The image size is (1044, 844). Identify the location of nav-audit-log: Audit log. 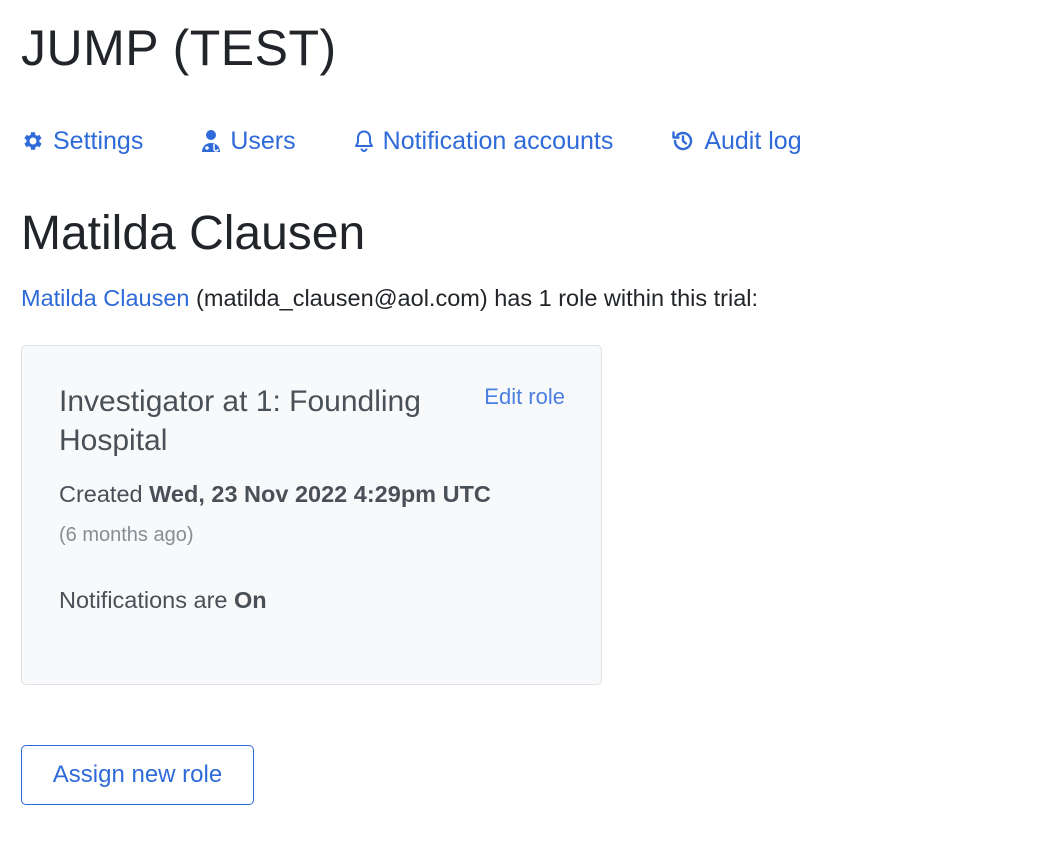
(736, 141).